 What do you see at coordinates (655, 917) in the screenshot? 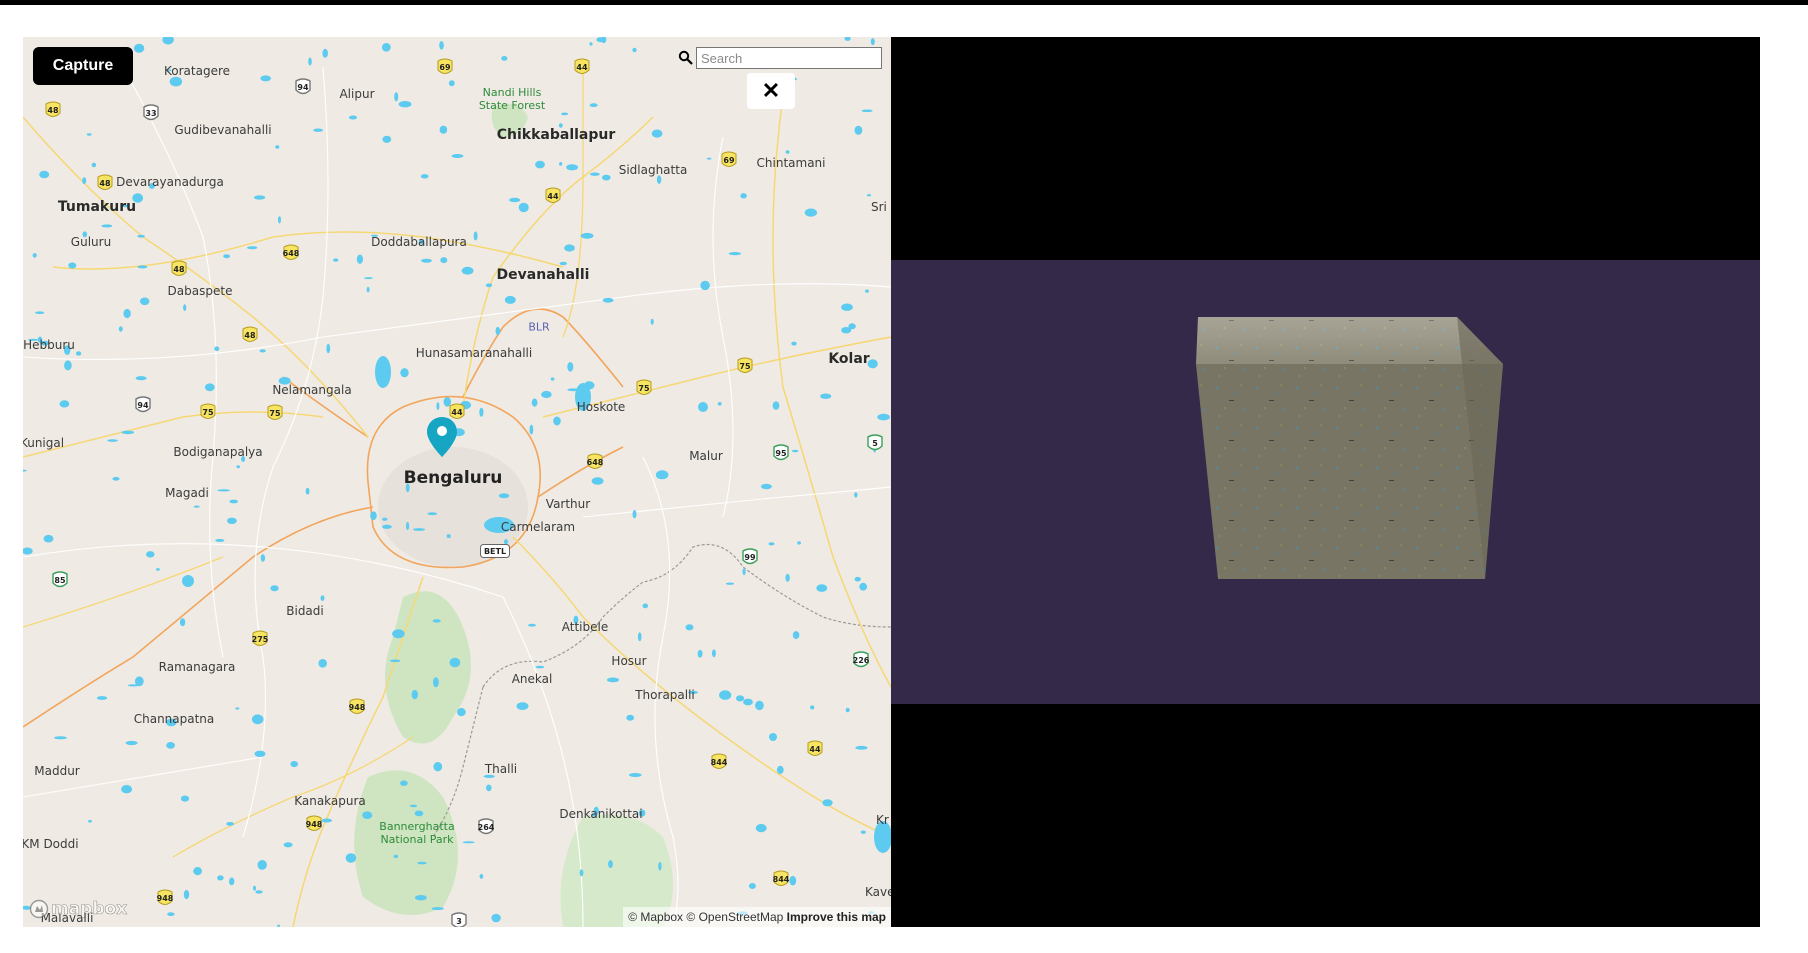
I see `attribution-mapbox-link: © Mapbox` at bounding box center [655, 917].